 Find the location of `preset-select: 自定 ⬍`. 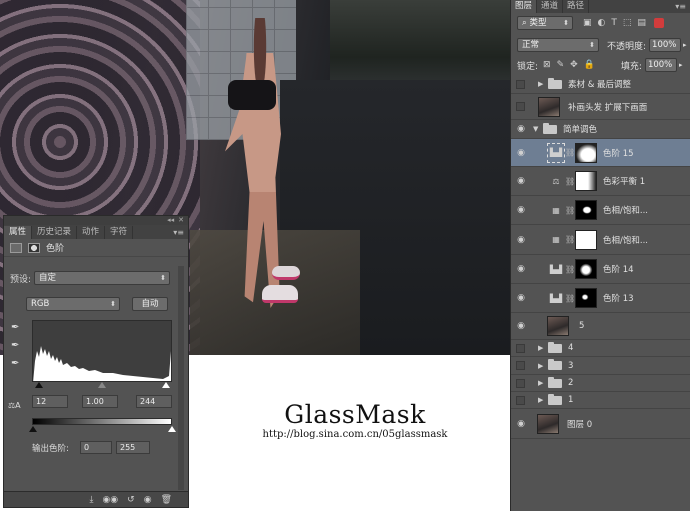

preset-select: 自定 ⬍ is located at coordinates (102, 278).